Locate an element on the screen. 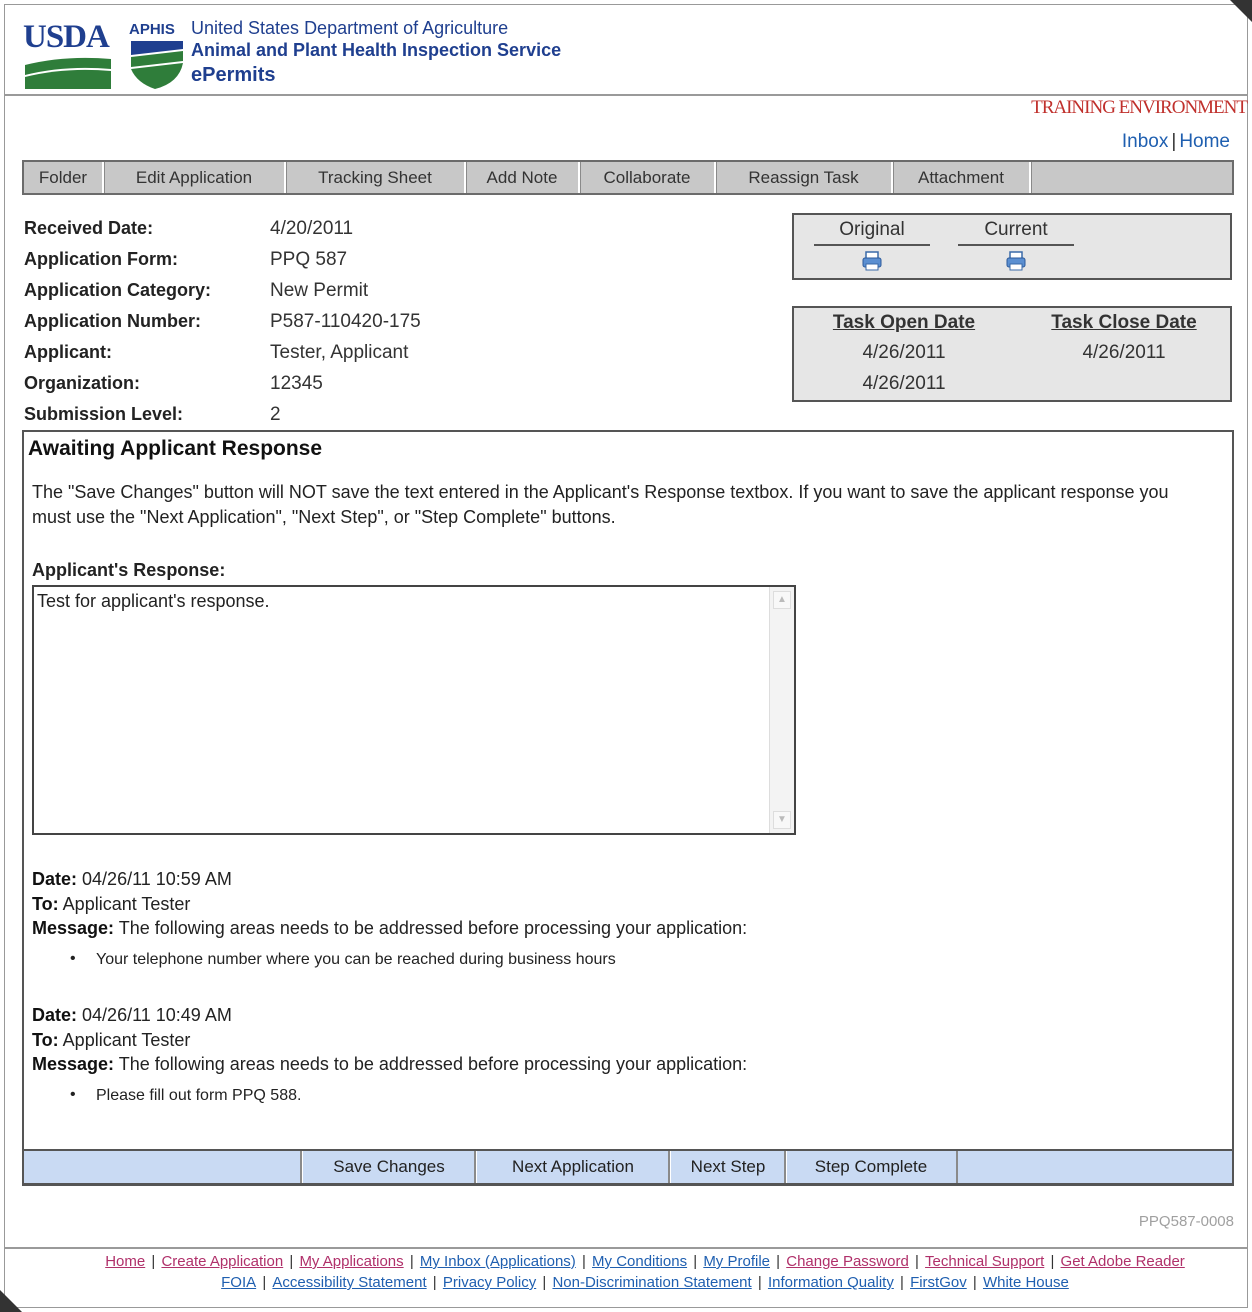  task-close-column: Task Close Date 4/26/2011 is located at coordinates (1124, 342).